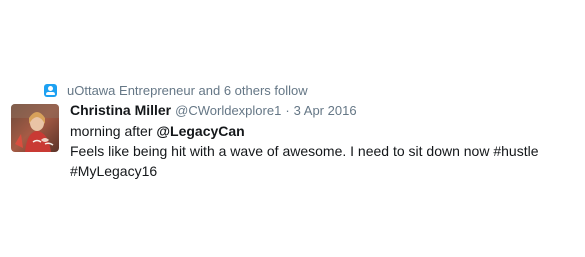  What do you see at coordinates (228, 110) in the screenshot?
I see `author-handle: @CWorldexplore1` at bounding box center [228, 110].